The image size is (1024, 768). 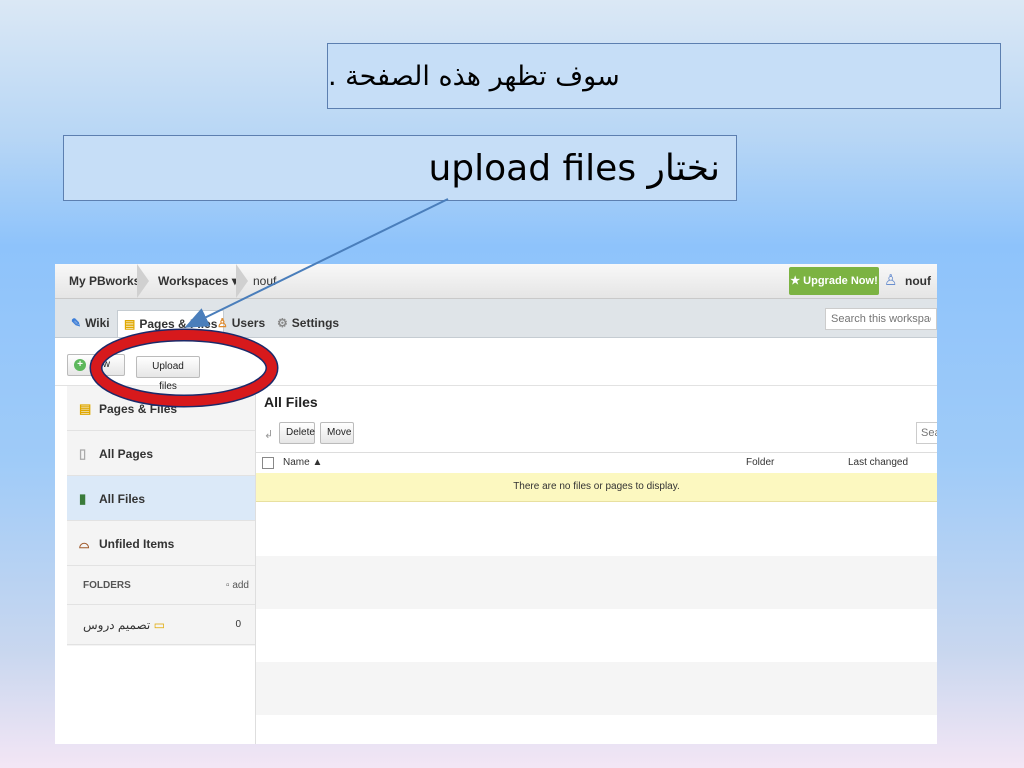 What do you see at coordinates (297, 433) in the screenshot?
I see `delete-button: Delete` at bounding box center [297, 433].